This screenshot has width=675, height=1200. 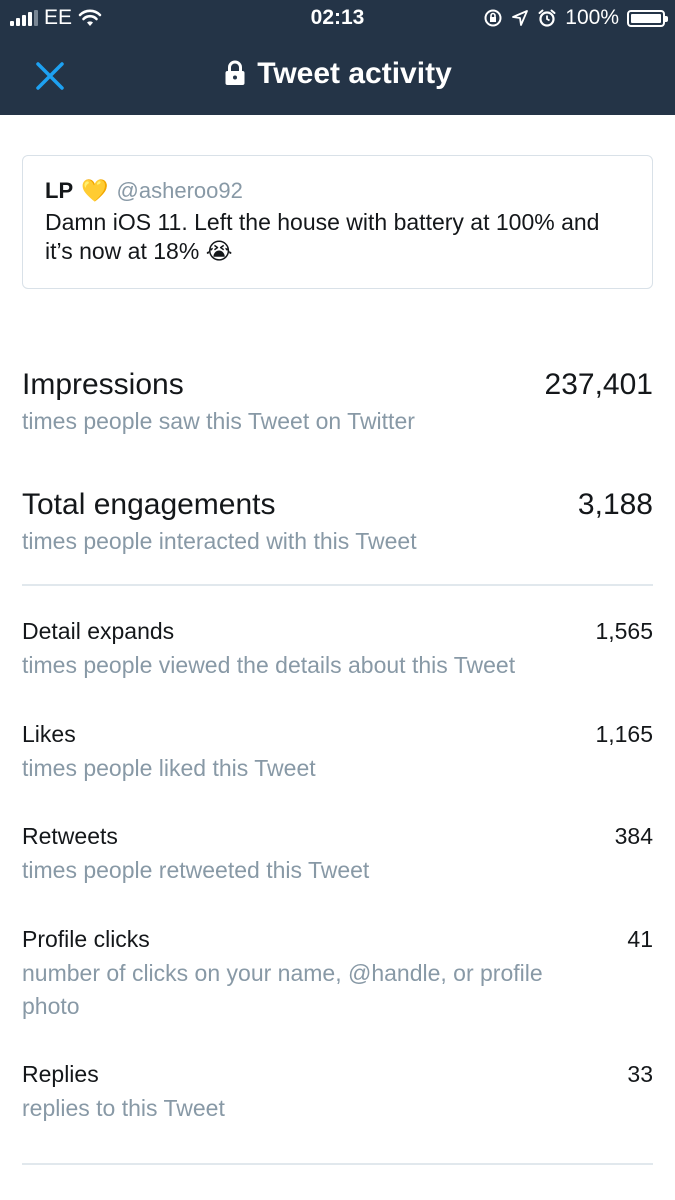 I want to click on tweet-author-name: LP, so click(x=59, y=190).